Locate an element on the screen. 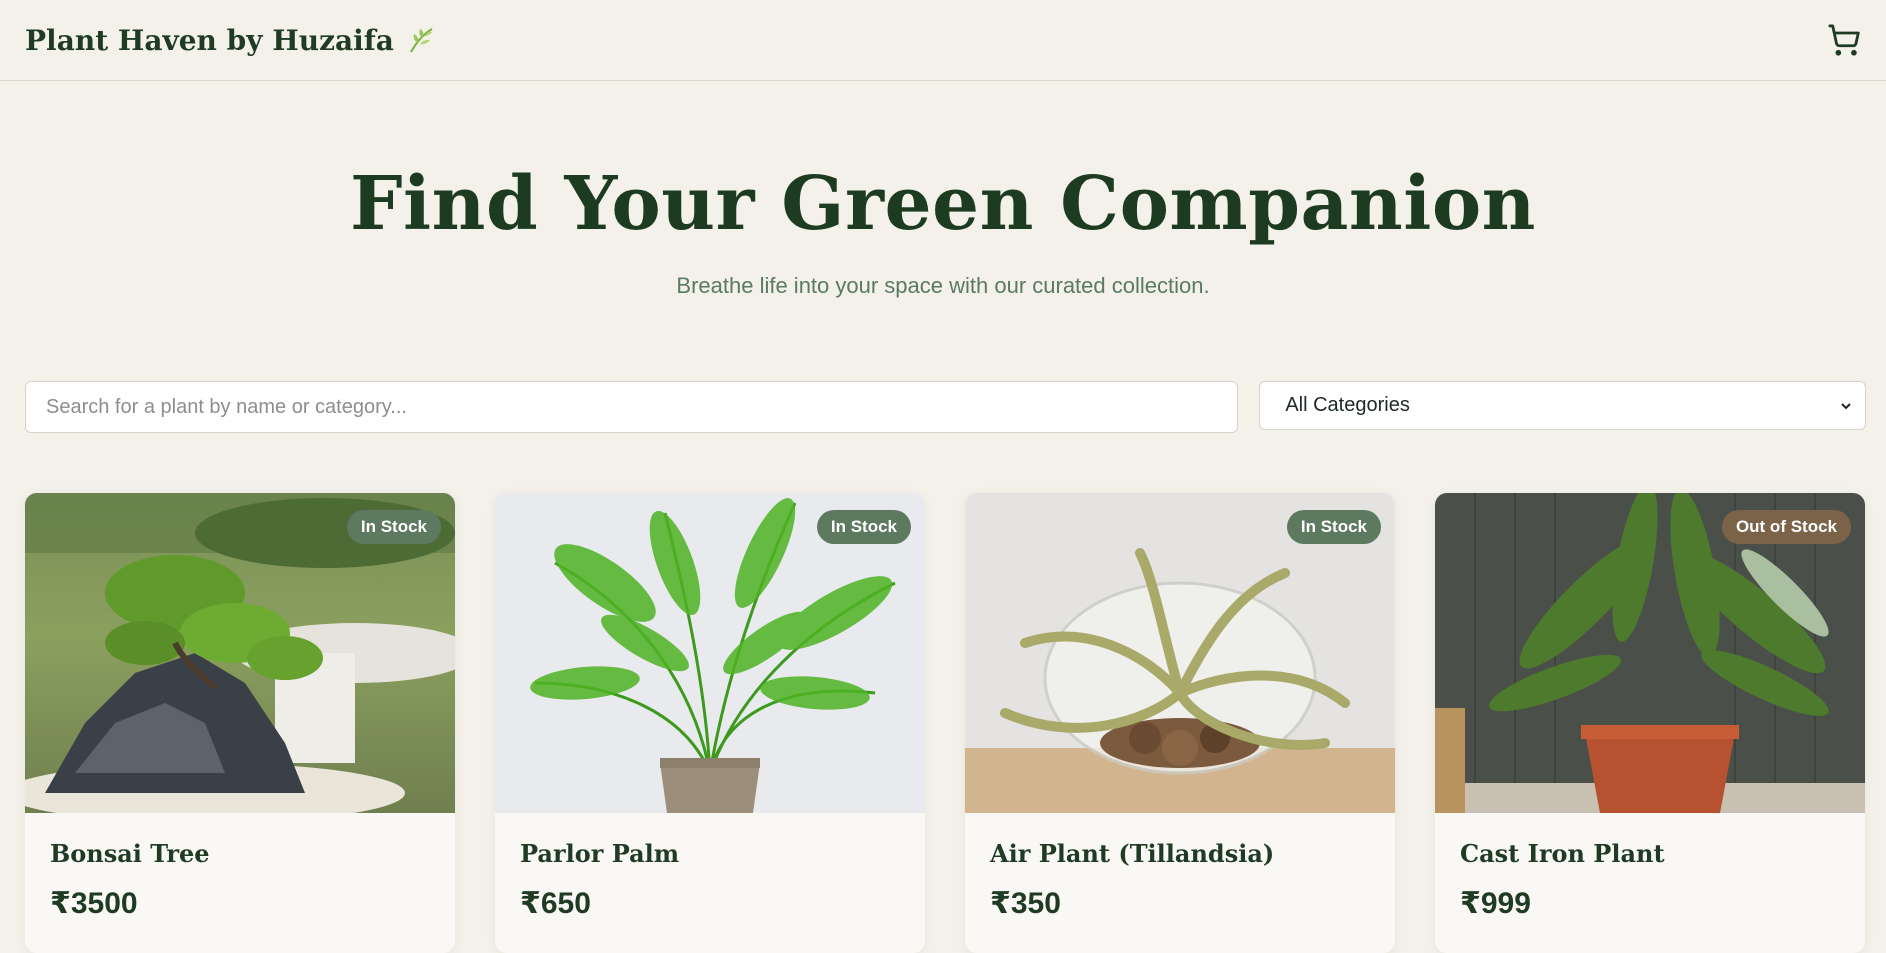  stock-badge: Out of Stock is located at coordinates (1786, 527).